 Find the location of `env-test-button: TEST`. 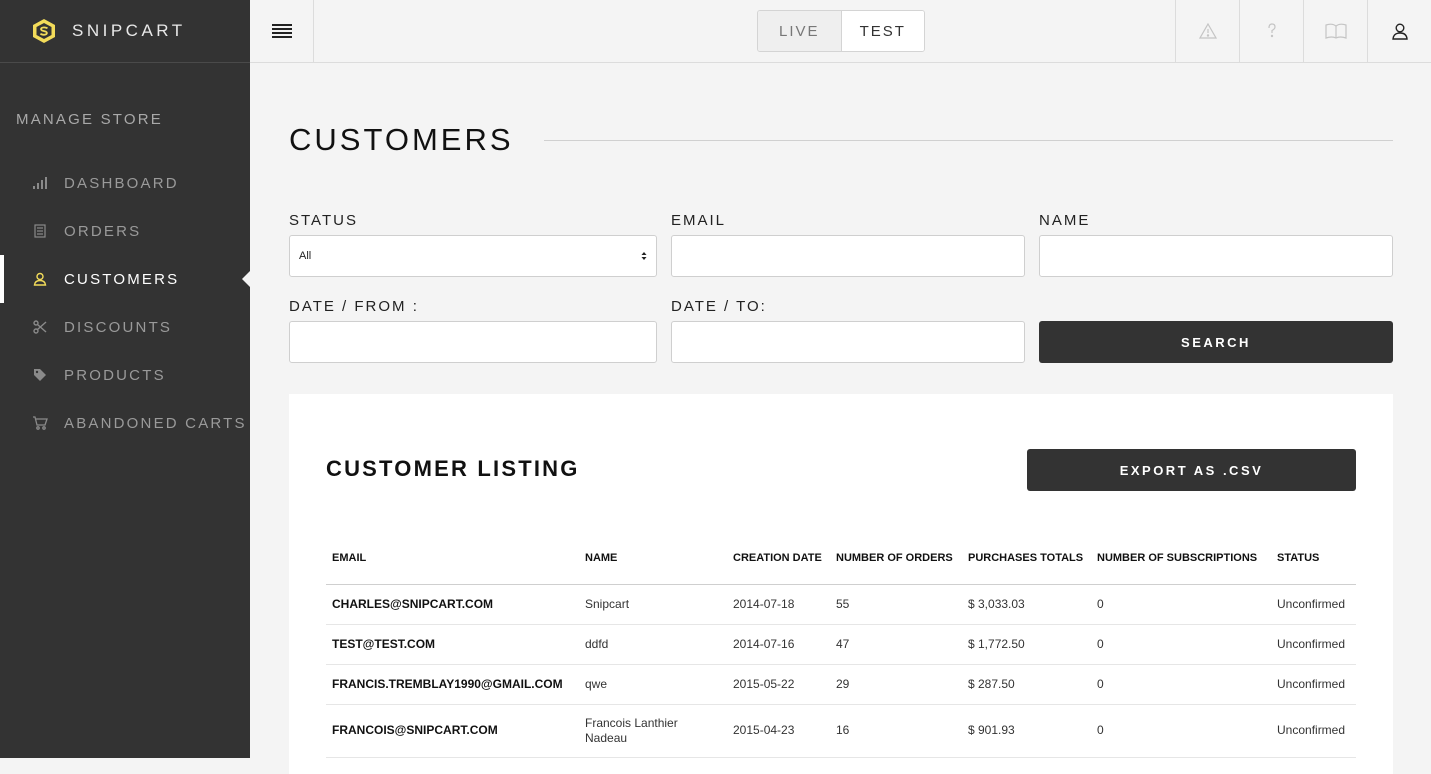

env-test-button: TEST is located at coordinates (882, 31).